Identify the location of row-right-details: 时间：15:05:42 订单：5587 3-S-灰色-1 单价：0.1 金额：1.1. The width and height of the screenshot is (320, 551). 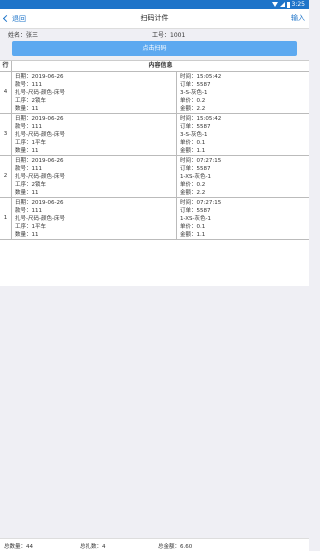
(243, 134).